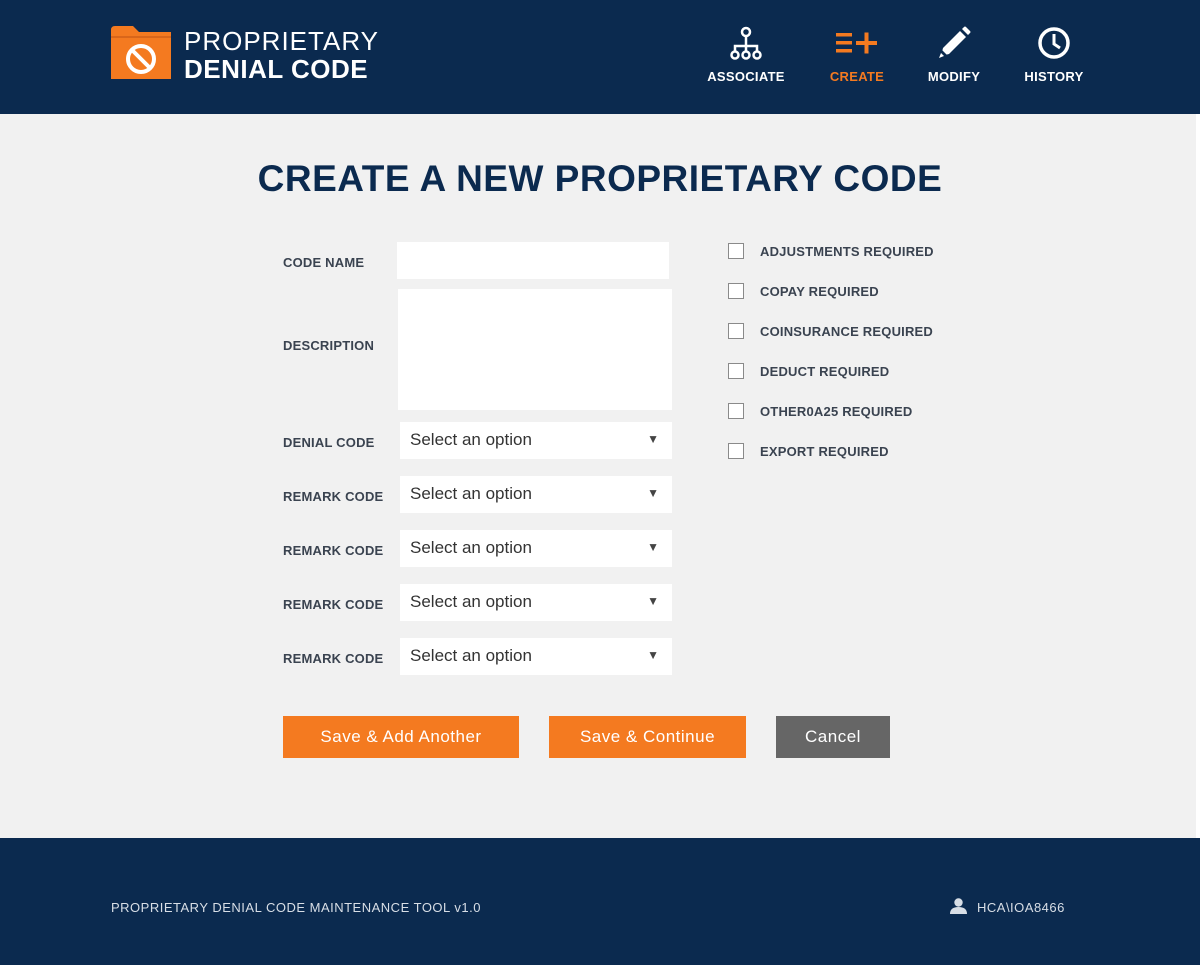  Describe the element at coordinates (836, 411) in the screenshot. I see `checkbox-label: OTHER0A25 REQUIRED` at that location.